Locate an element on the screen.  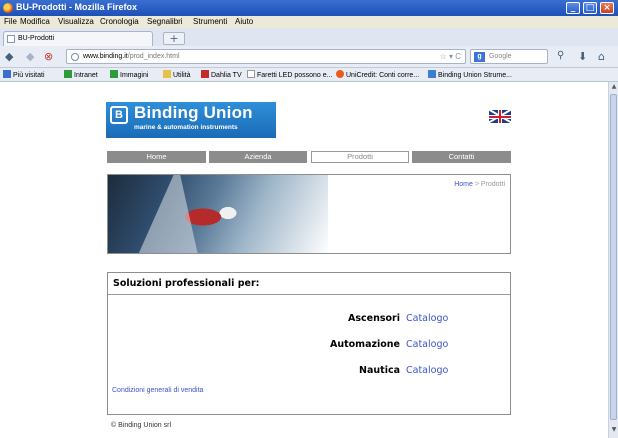
divider is located at coordinates (309, 294).